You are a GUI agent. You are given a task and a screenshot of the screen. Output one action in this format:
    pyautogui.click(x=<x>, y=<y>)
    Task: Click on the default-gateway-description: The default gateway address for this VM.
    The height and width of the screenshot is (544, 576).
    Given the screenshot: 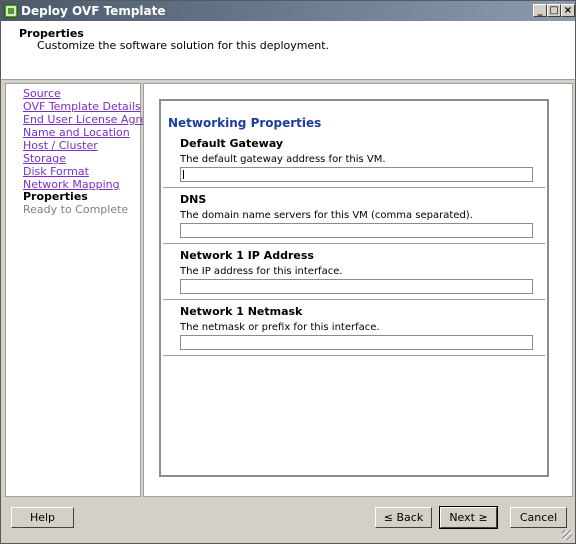 What is the action you would take?
    pyautogui.click(x=283, y=159)
    